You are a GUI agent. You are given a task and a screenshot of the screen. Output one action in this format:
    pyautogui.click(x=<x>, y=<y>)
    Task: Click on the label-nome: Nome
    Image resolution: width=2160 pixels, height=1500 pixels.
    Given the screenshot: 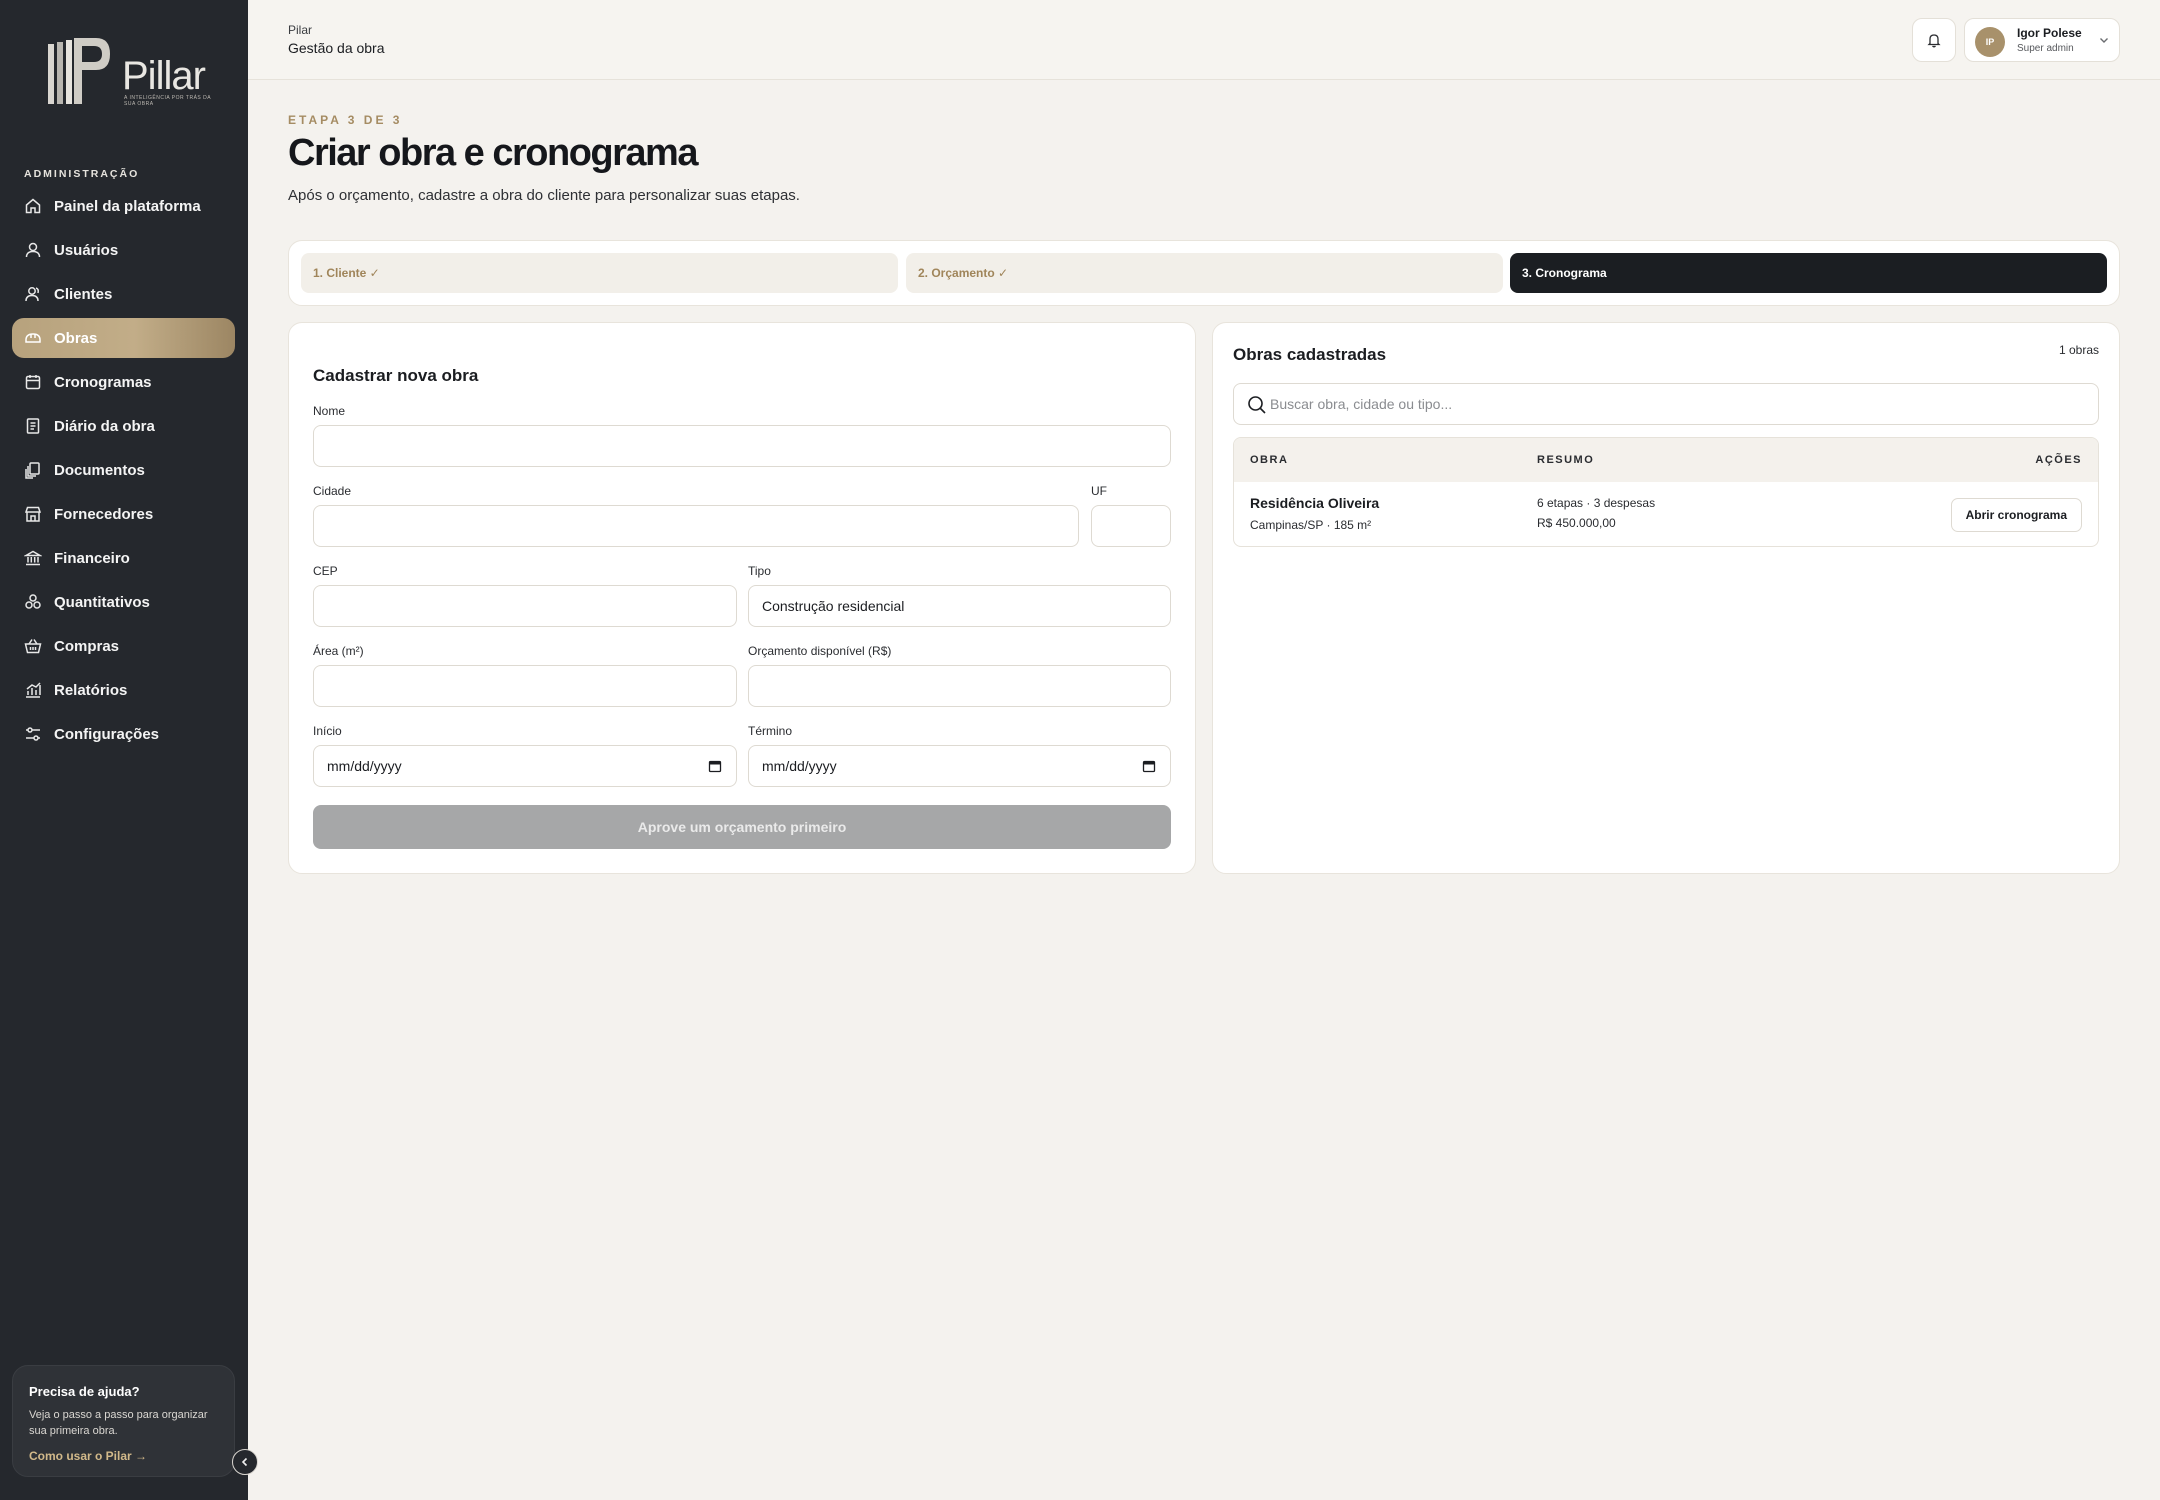 What is the action you would take?
    pyautogui.click(x=329, y=411)
    